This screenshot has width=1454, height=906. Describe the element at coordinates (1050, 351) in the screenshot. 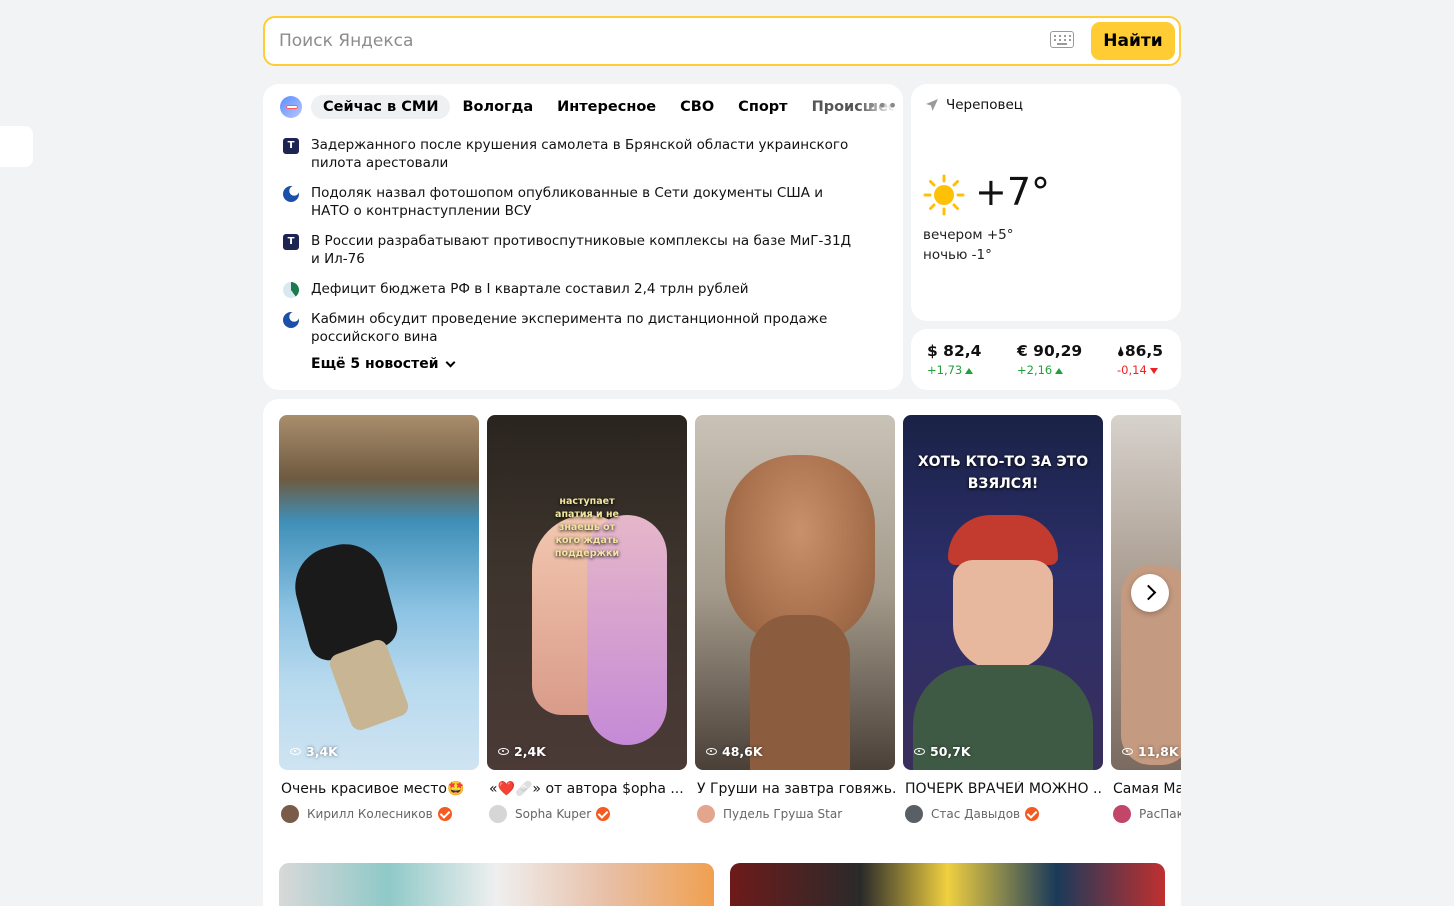

I see `rate-value: € 90,29` at that location.